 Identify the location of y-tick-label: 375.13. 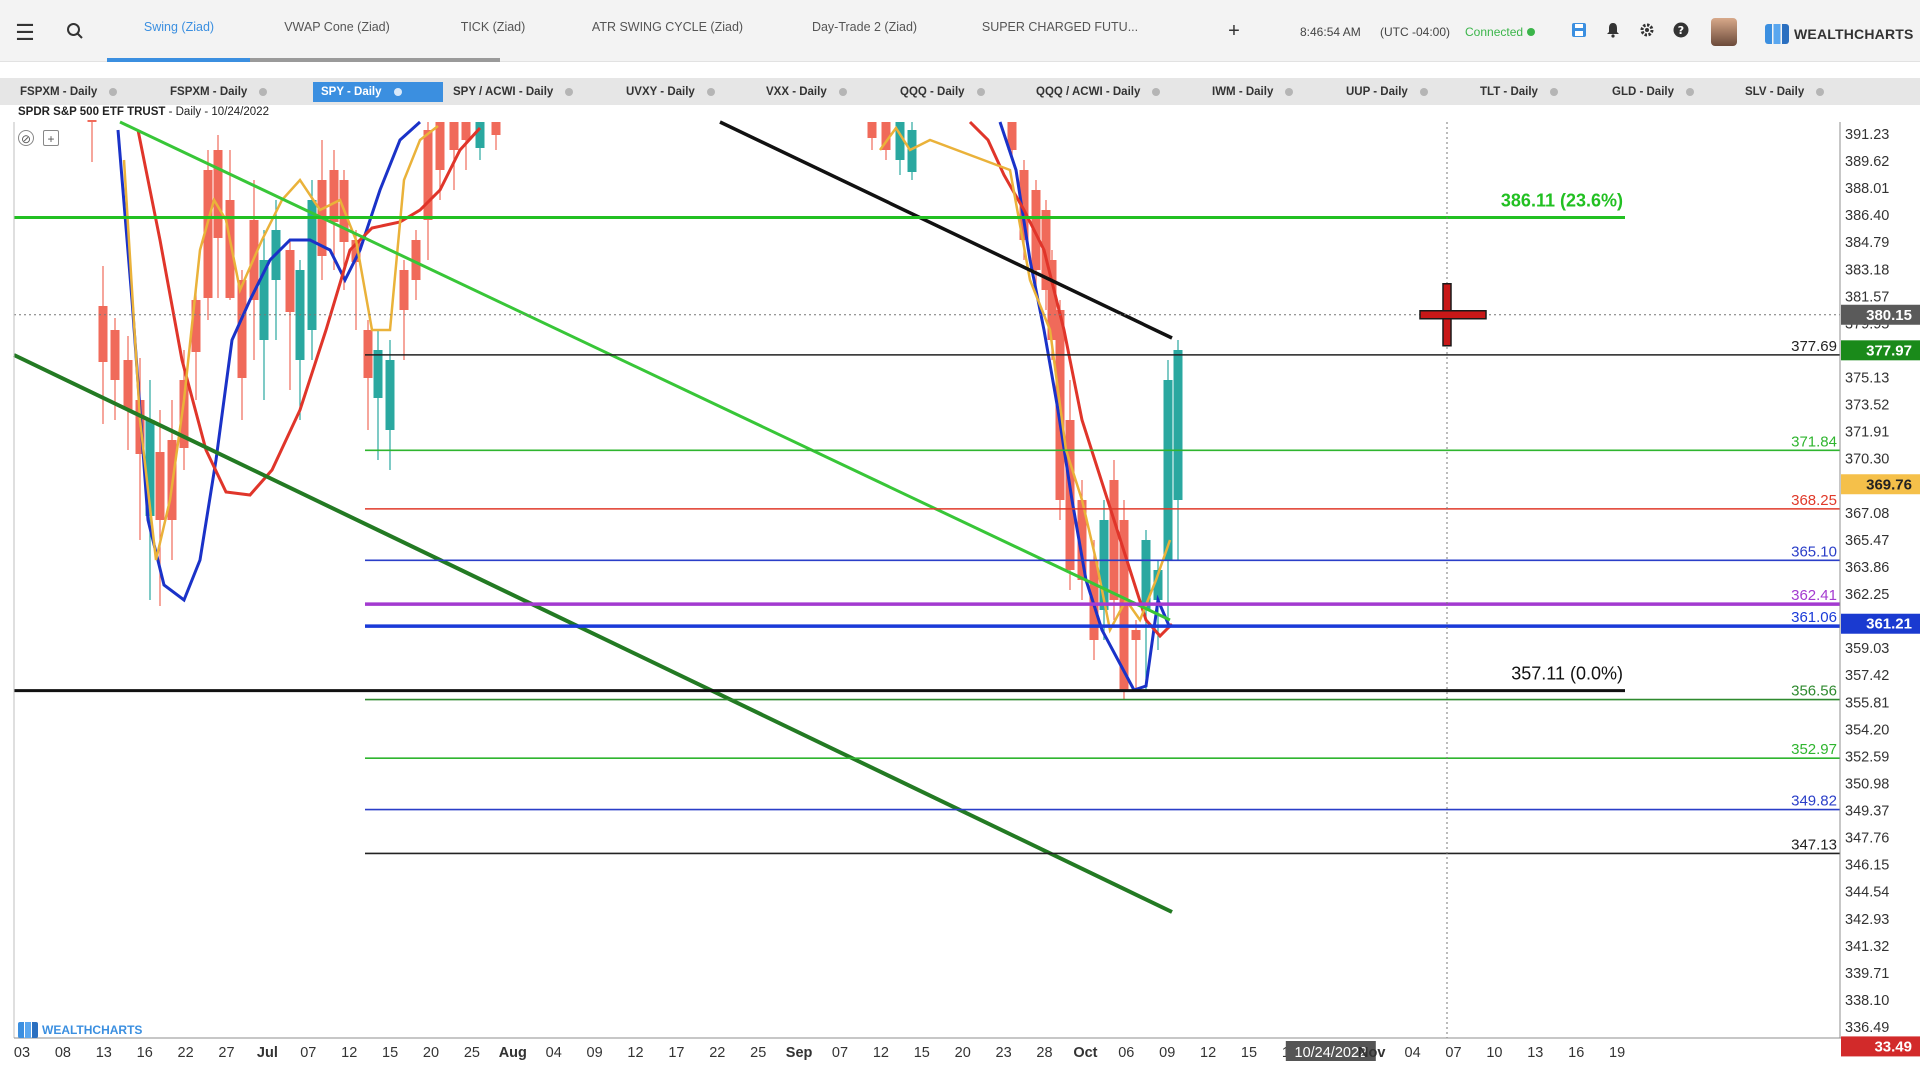
(1867, 379).